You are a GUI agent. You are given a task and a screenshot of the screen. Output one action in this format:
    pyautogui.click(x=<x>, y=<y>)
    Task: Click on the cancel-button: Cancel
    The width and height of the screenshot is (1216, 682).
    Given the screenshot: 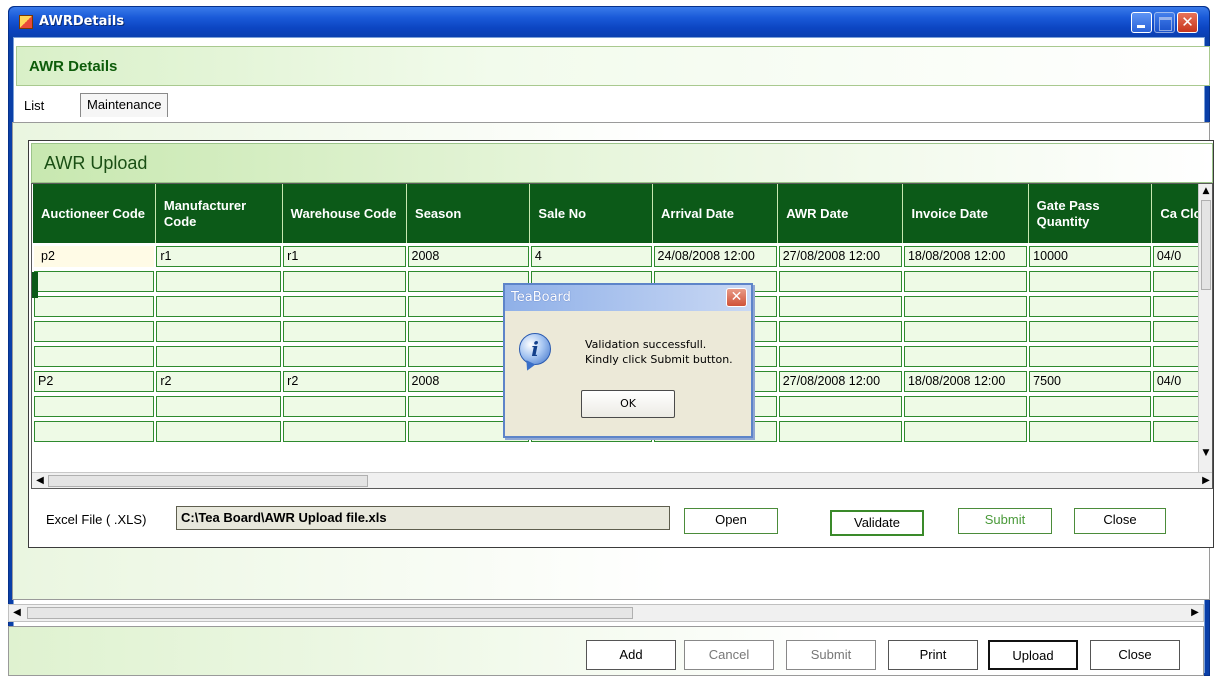 What is the action you would take?
    pyautogui.click(x=729, y=655)
    